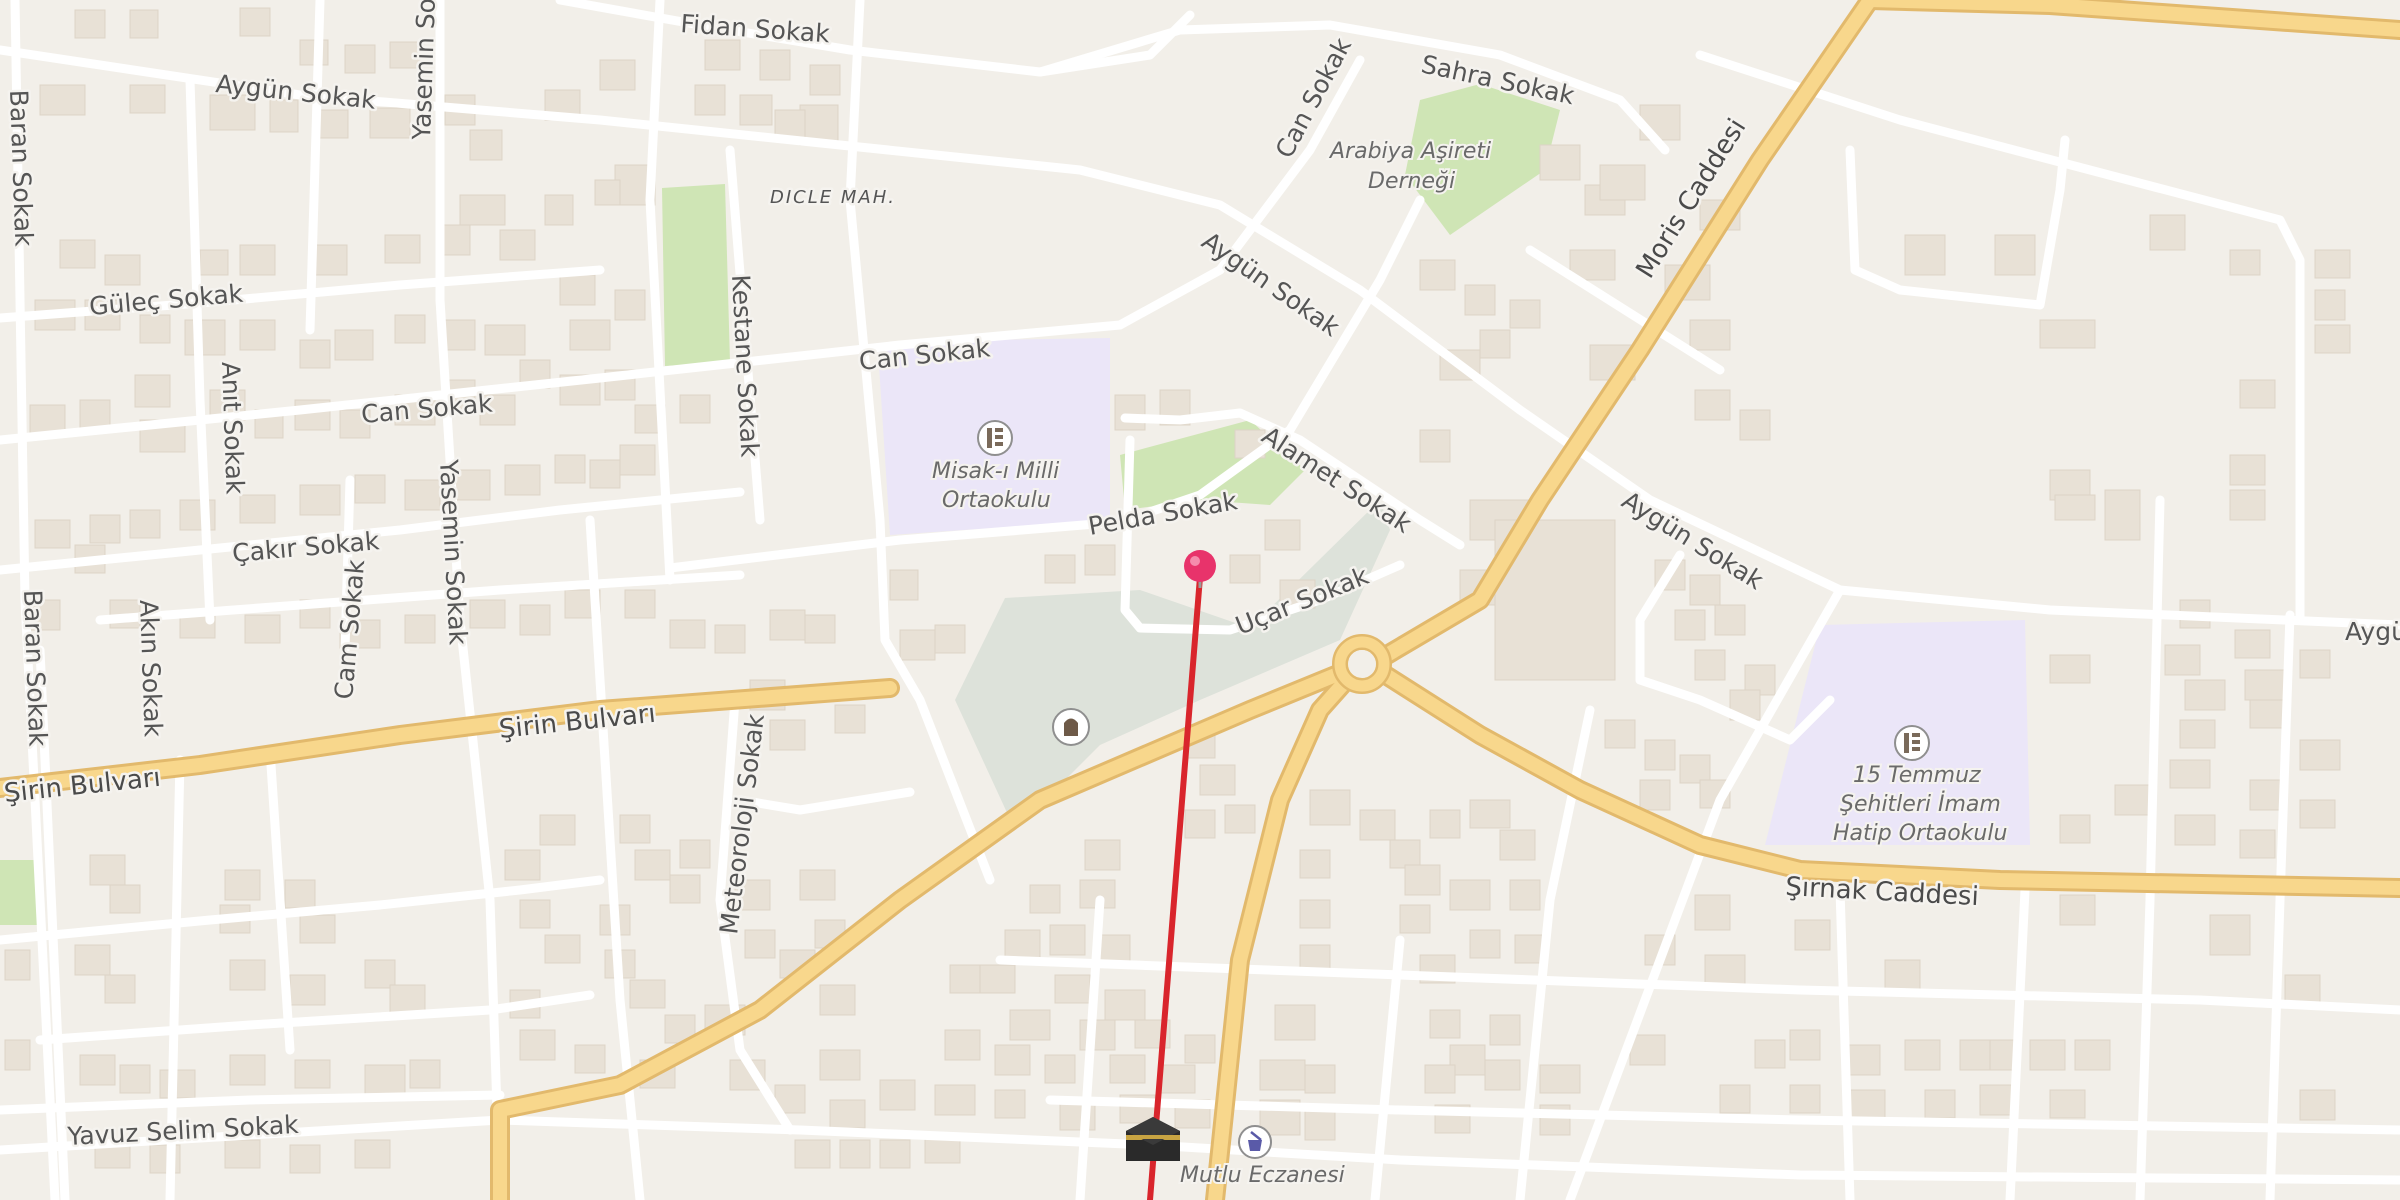  Describe the element at coordinates (1920, 833) in the screenshot. I see `poi-label-temmuz-3: Hatip Ortaokulu` at that location.